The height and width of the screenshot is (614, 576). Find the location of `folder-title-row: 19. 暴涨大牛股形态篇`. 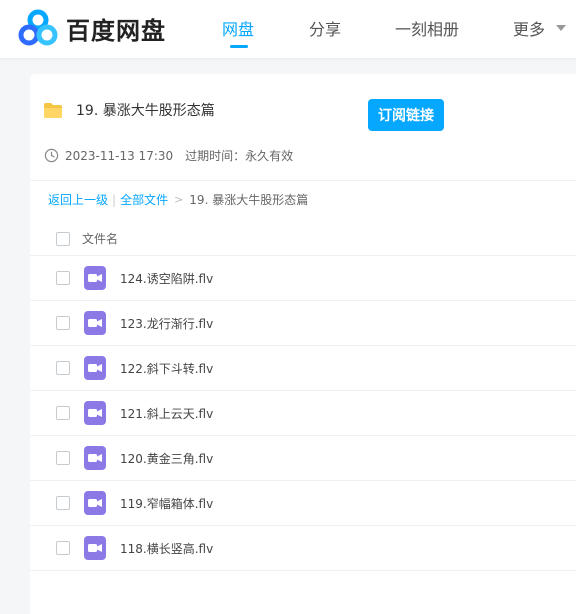

folder-title-row: 19. 暴涨大牛股形态篇 is located at coordinates (129, 110).